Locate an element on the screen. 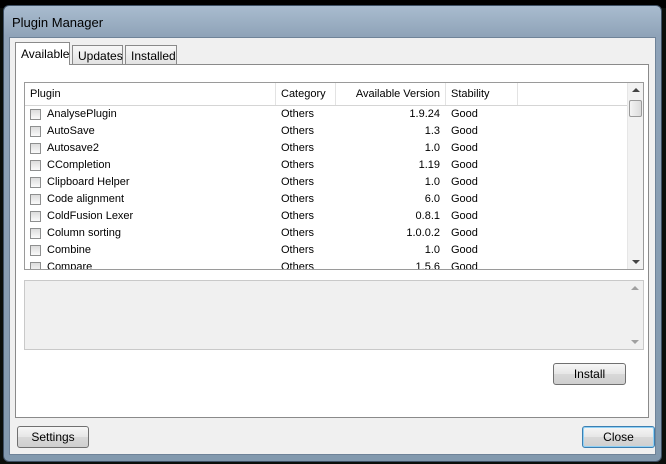  plugin-version: 1.5.6 is located at coordinates (427, 265).